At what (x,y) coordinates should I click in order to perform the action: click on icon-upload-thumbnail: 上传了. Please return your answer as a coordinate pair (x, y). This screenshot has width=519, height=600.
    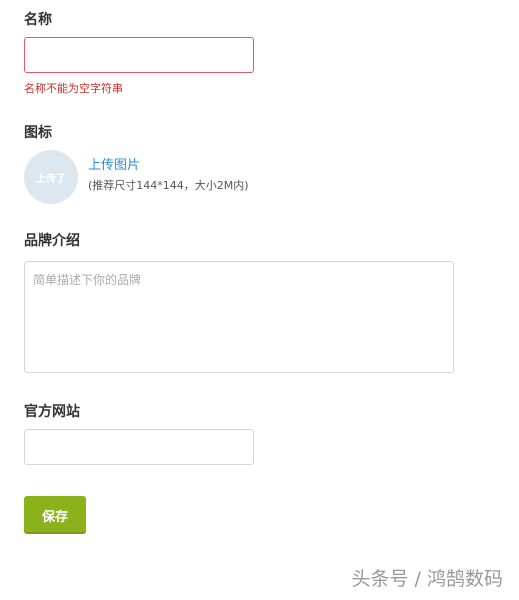
    Looking at the image, I should click on (51, 177).